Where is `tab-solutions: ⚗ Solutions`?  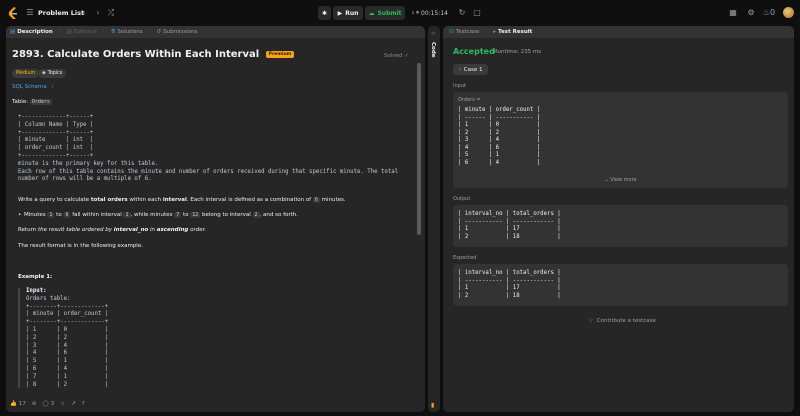
tab-solutions: ⚗ Solutions is located at coordinates (126, 32).